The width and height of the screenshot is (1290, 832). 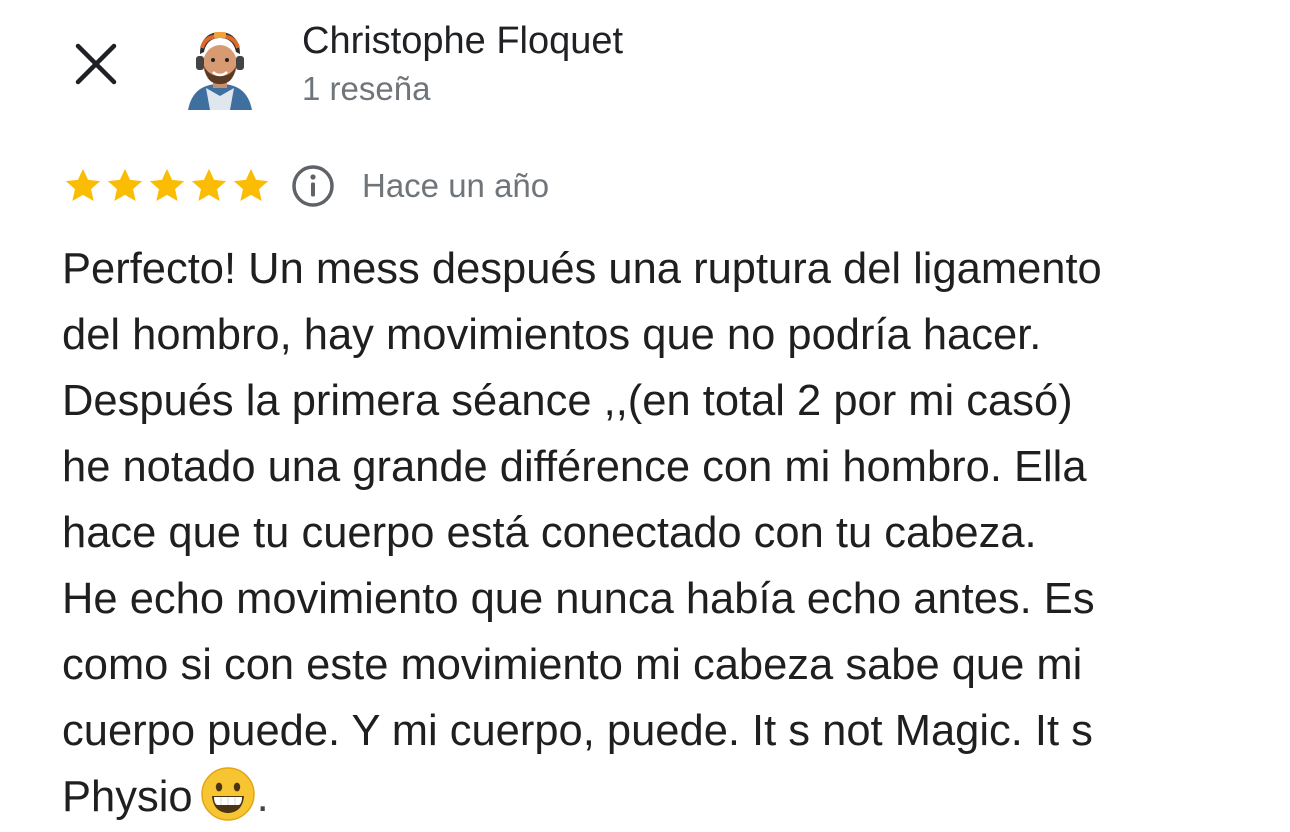 What do you see at coordinates (652, 797) in the screenshot?
I see `review-last-line: Physio .` at bounding box center [652, 797].